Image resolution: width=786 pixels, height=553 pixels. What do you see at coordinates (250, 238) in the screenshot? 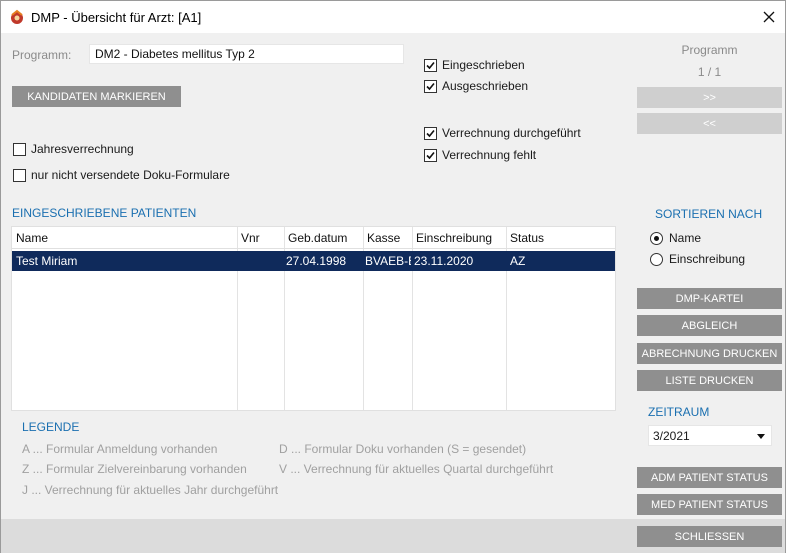
I see `column-header-vnr: Vnr` at bounding box center [250, 238].